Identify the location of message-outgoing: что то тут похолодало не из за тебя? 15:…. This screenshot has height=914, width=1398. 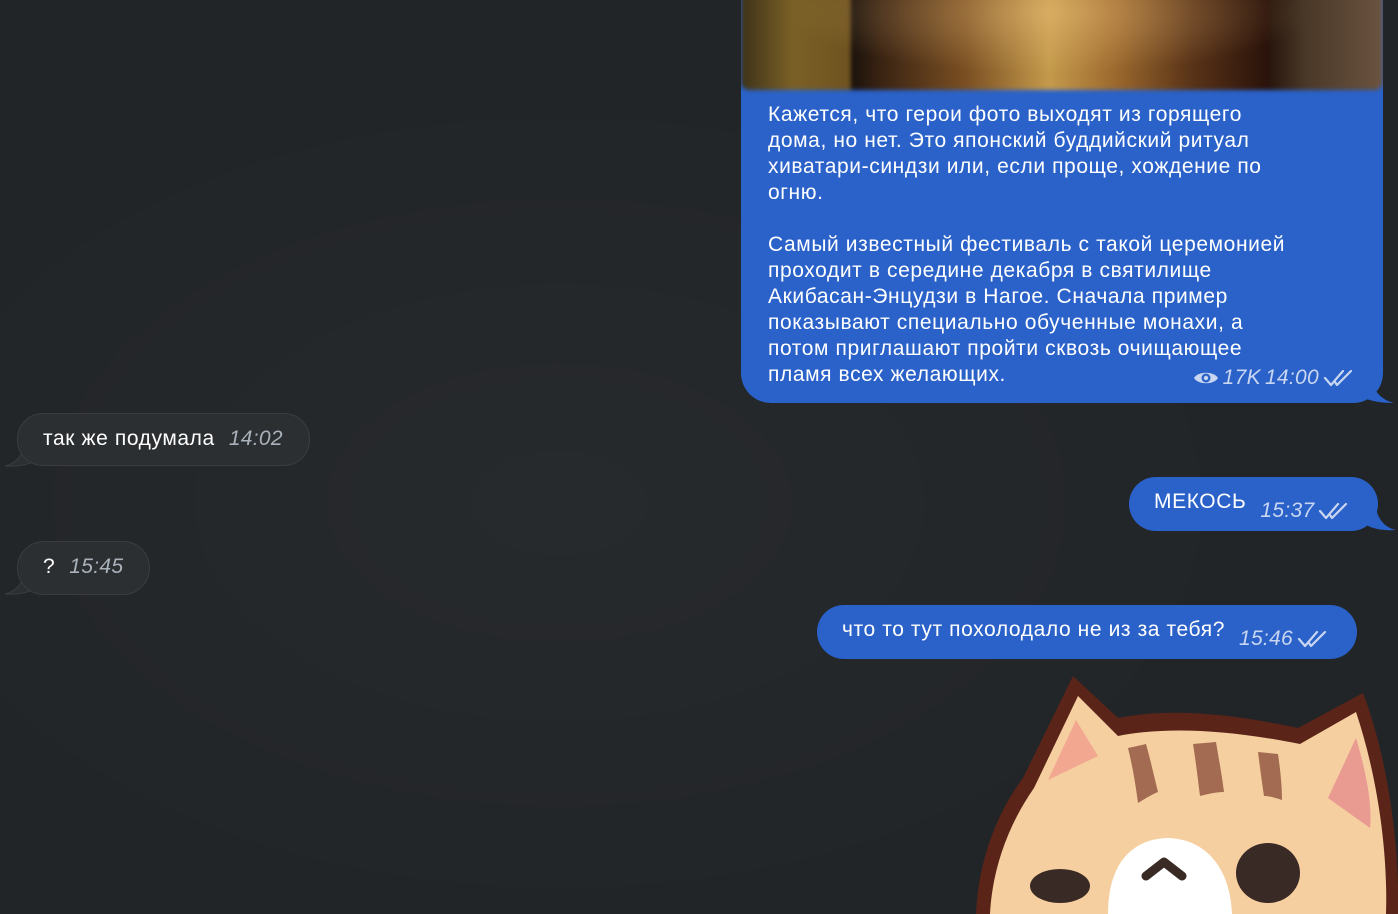
(1087, 632).